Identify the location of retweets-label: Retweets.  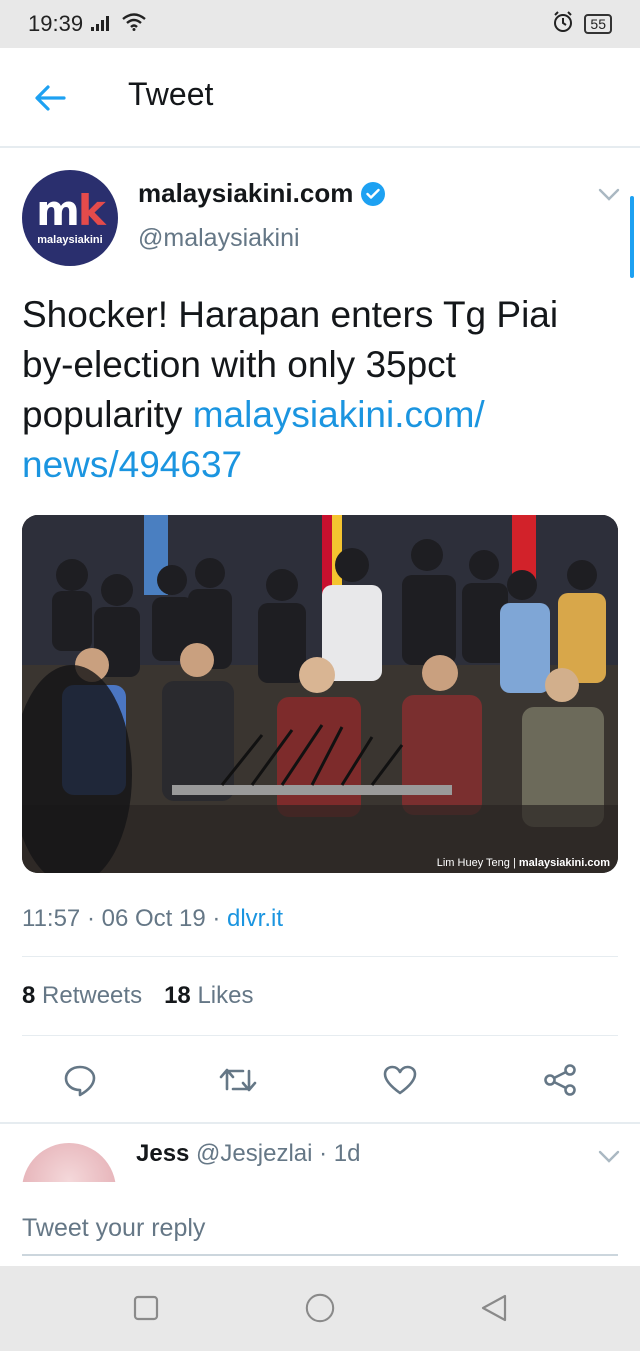
(92, 995).